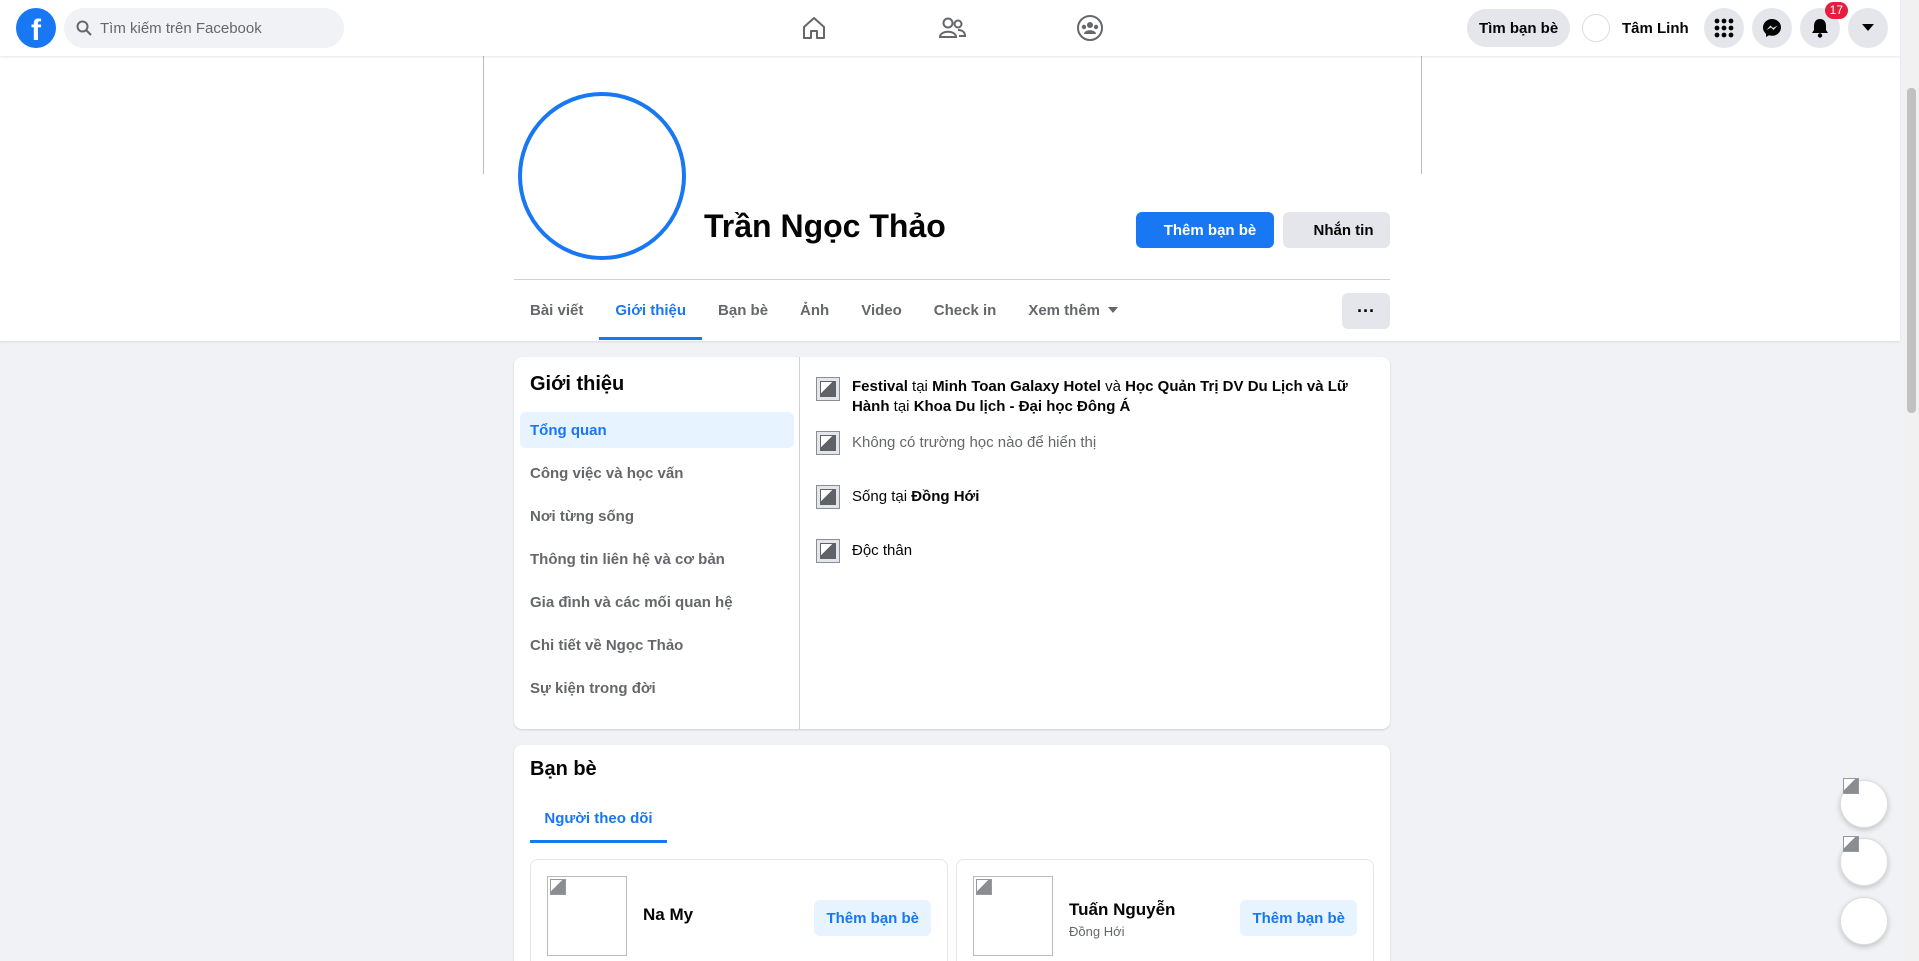 This screenshot has width=1919, height=961. Describe the element at coordinates (965, 310) in the screenshot. I see `tab-check-ins: Check in` at that location.